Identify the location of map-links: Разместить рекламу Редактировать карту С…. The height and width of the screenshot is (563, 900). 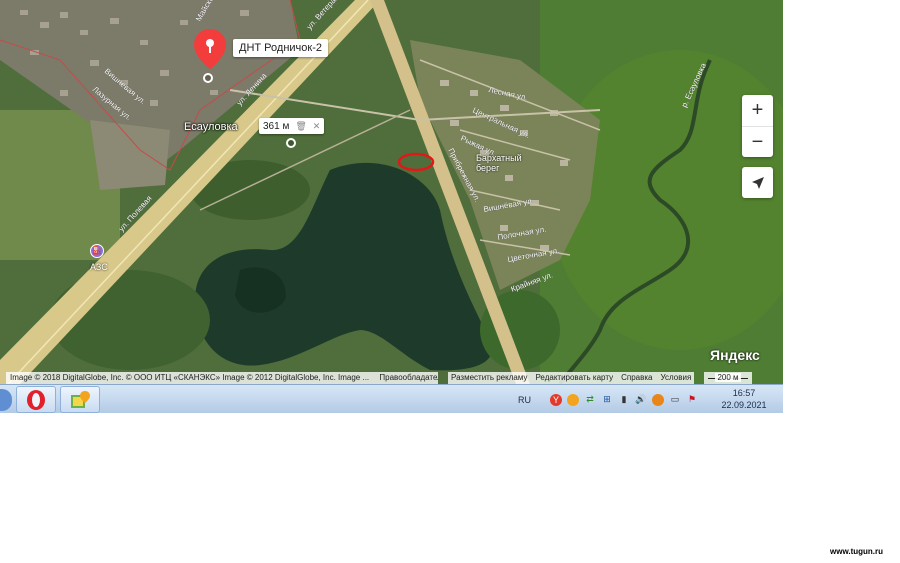
(571, 378).